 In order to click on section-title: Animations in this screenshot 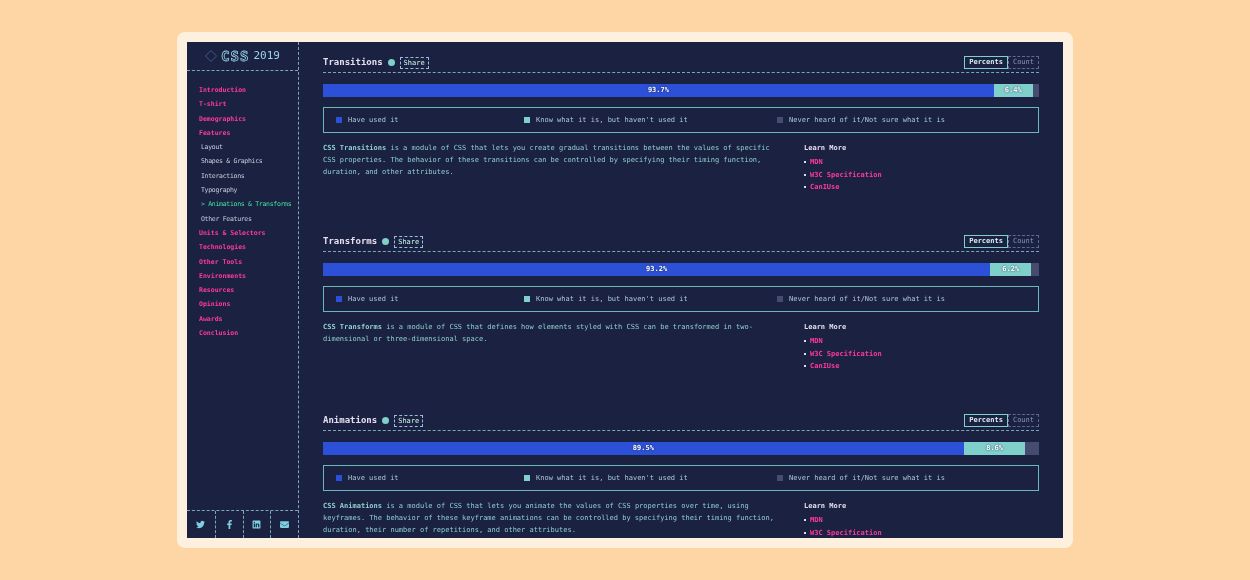, I will do `click(350, 420)`.